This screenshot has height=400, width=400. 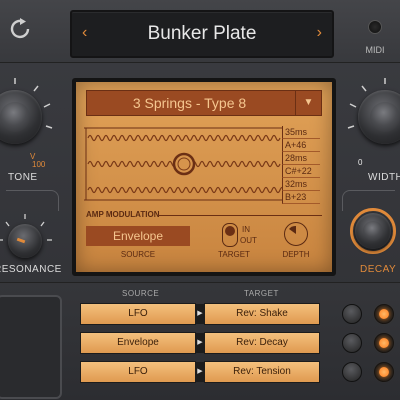 I want to click on target-in-out-toggle, so click(x=230, y=235).